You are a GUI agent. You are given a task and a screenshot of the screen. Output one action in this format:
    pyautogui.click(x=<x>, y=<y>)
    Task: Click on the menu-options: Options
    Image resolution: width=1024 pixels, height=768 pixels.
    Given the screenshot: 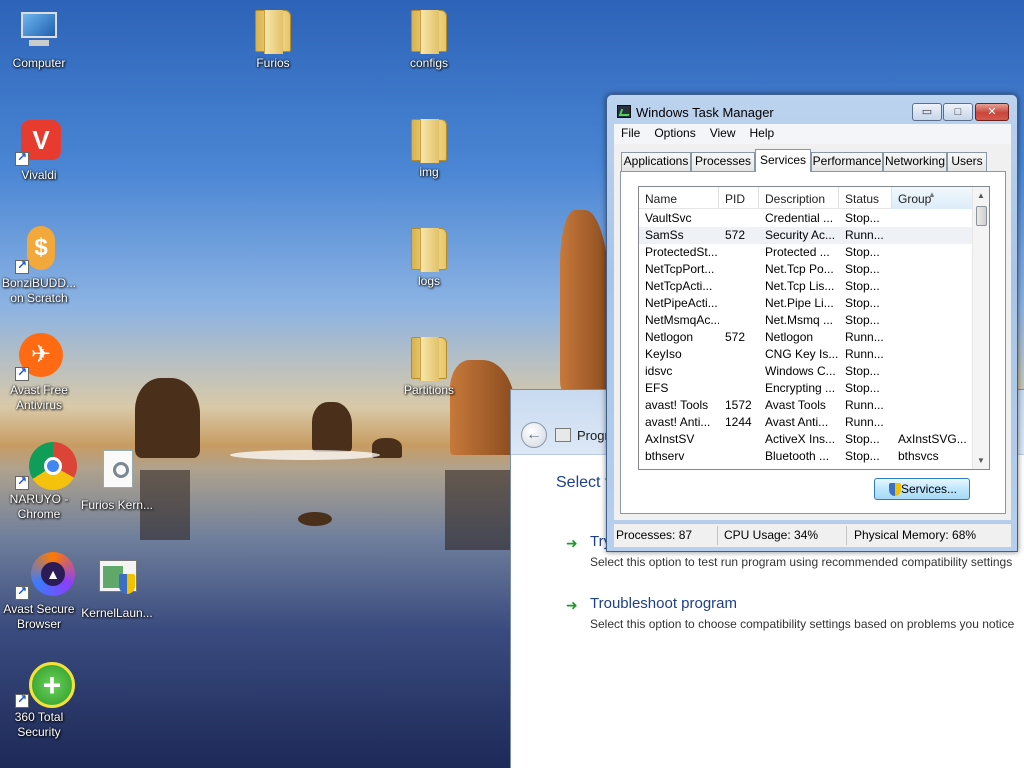 What is the action you would take?
    pyautogui.click(x=674, y=132)
    